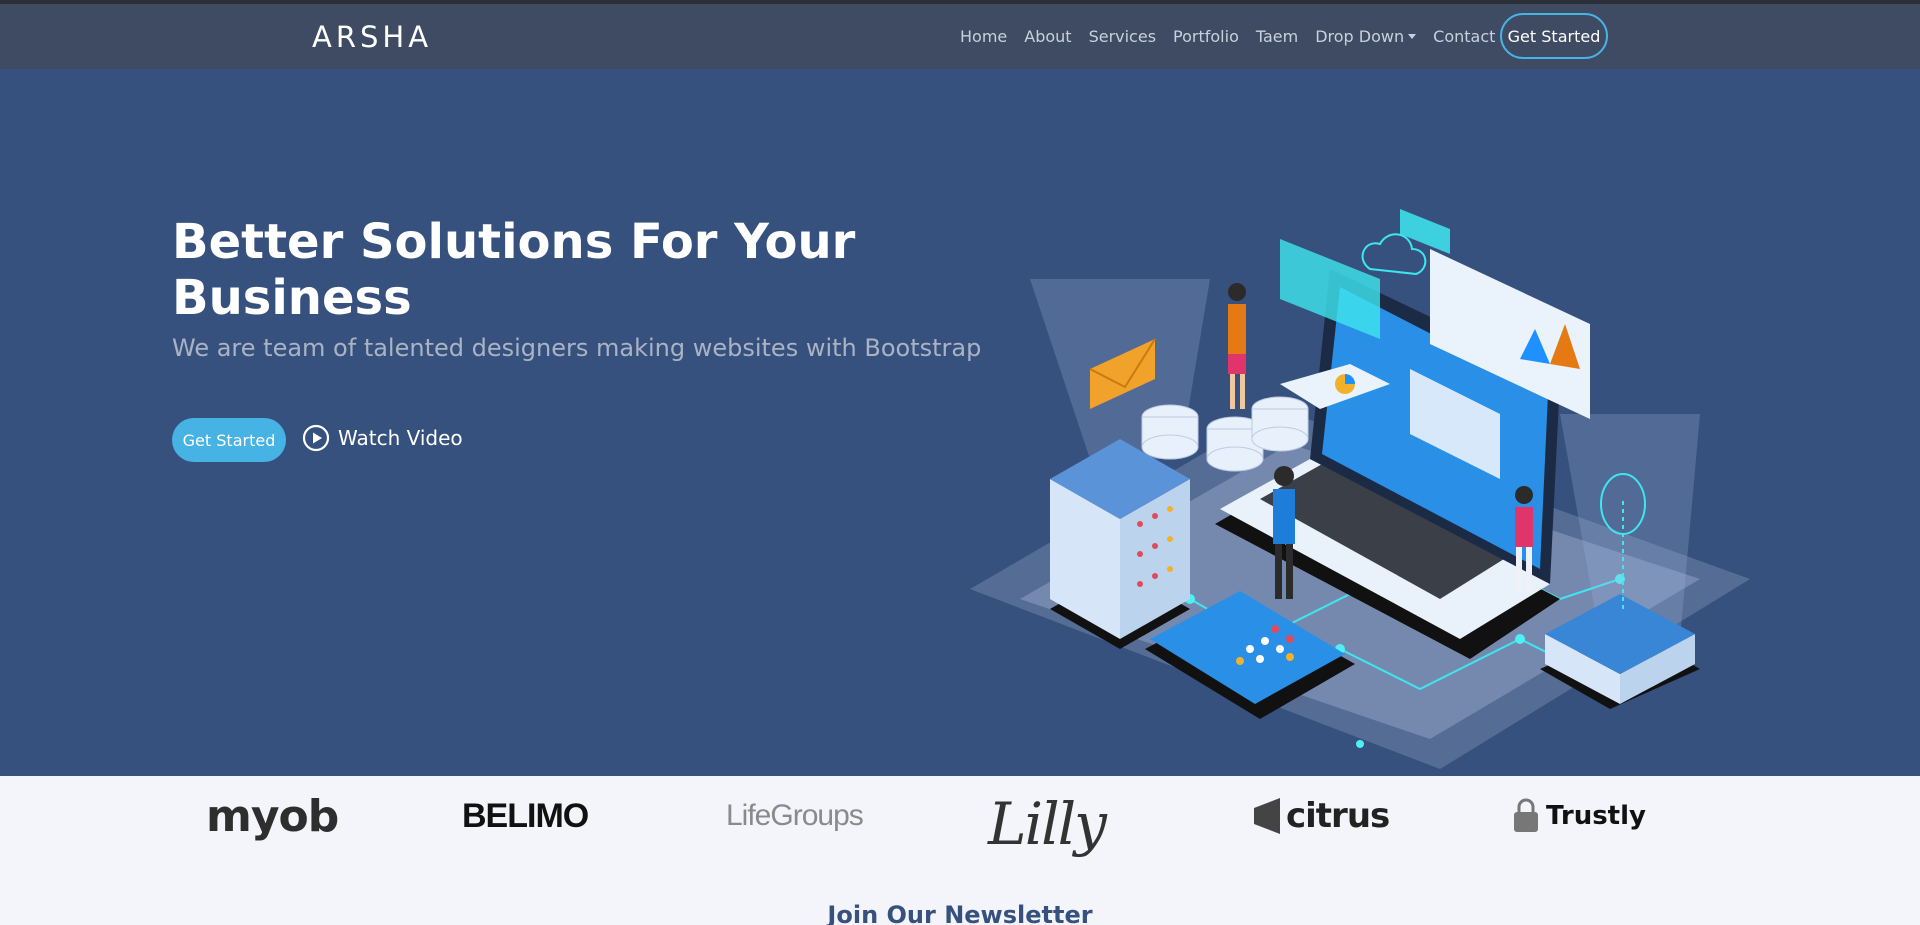 The image size is (1920, 925). Describe the element at coordinates (229, 440) in the screenshot. I see `hero-get-started-button: Get Started` at that location.